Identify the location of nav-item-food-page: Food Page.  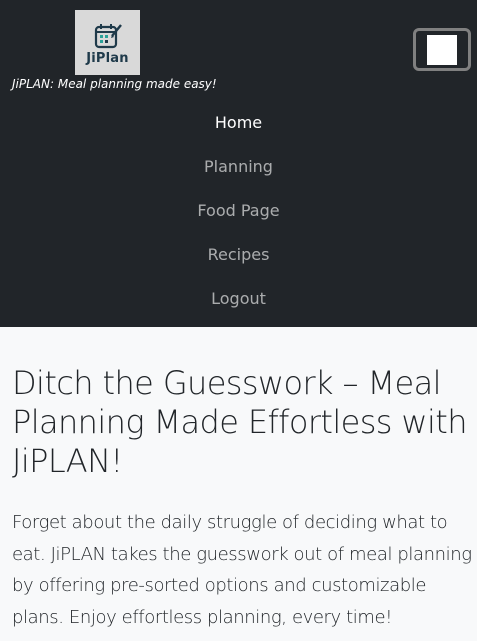
(238, 210).